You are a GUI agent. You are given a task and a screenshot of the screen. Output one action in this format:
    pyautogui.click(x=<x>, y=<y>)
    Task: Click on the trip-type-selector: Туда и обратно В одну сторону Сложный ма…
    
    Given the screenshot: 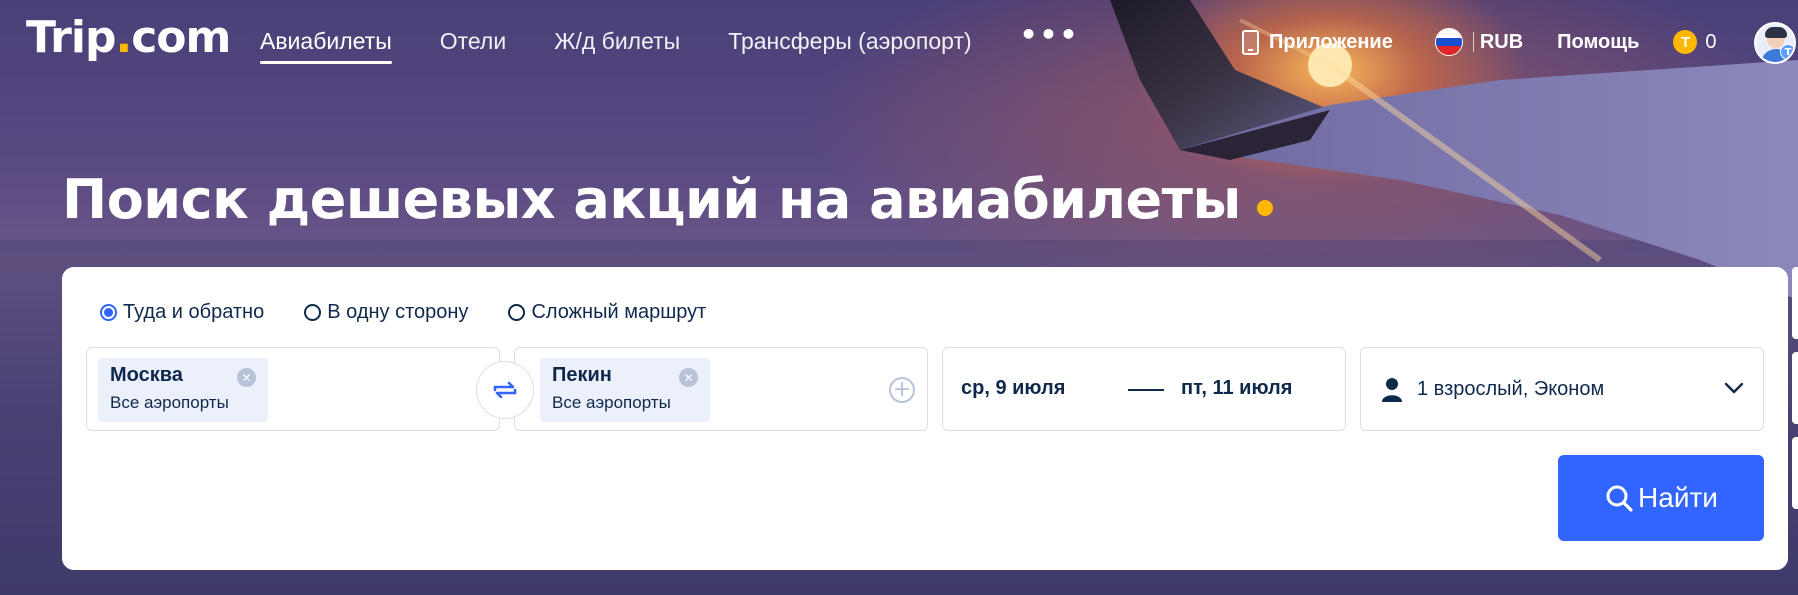 What is the action you would take?
    pyautogui.click(x=403, y=312)
    